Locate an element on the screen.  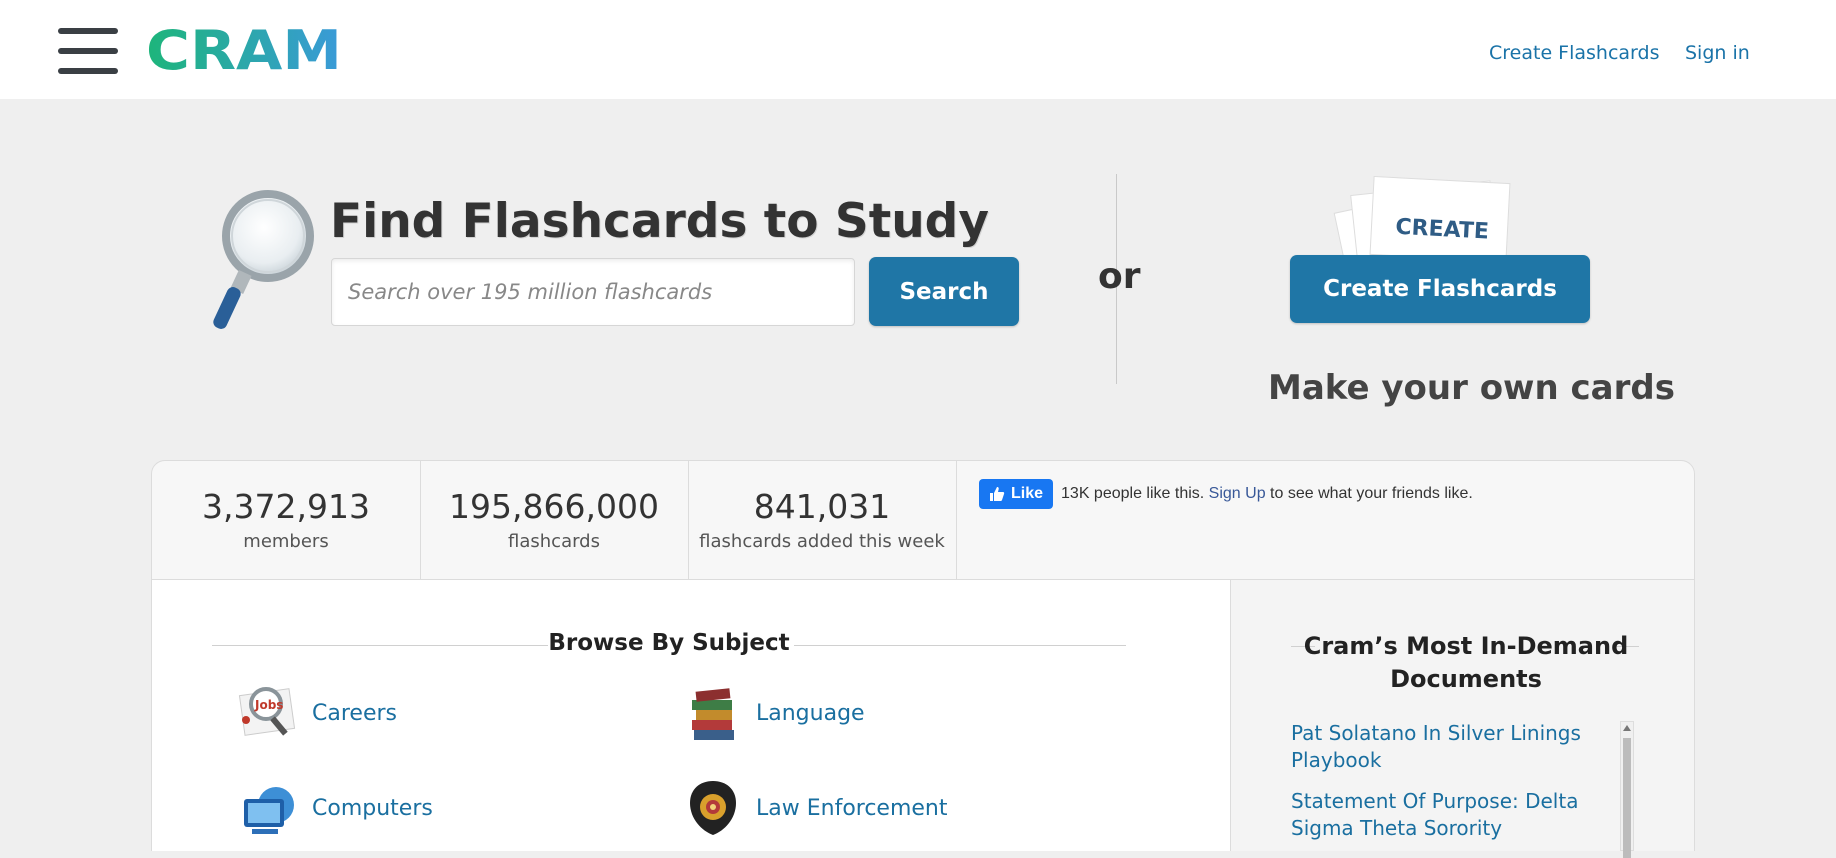
stat-flashcards: 195,866,000 flashcards is located at coordinates (554, 520).